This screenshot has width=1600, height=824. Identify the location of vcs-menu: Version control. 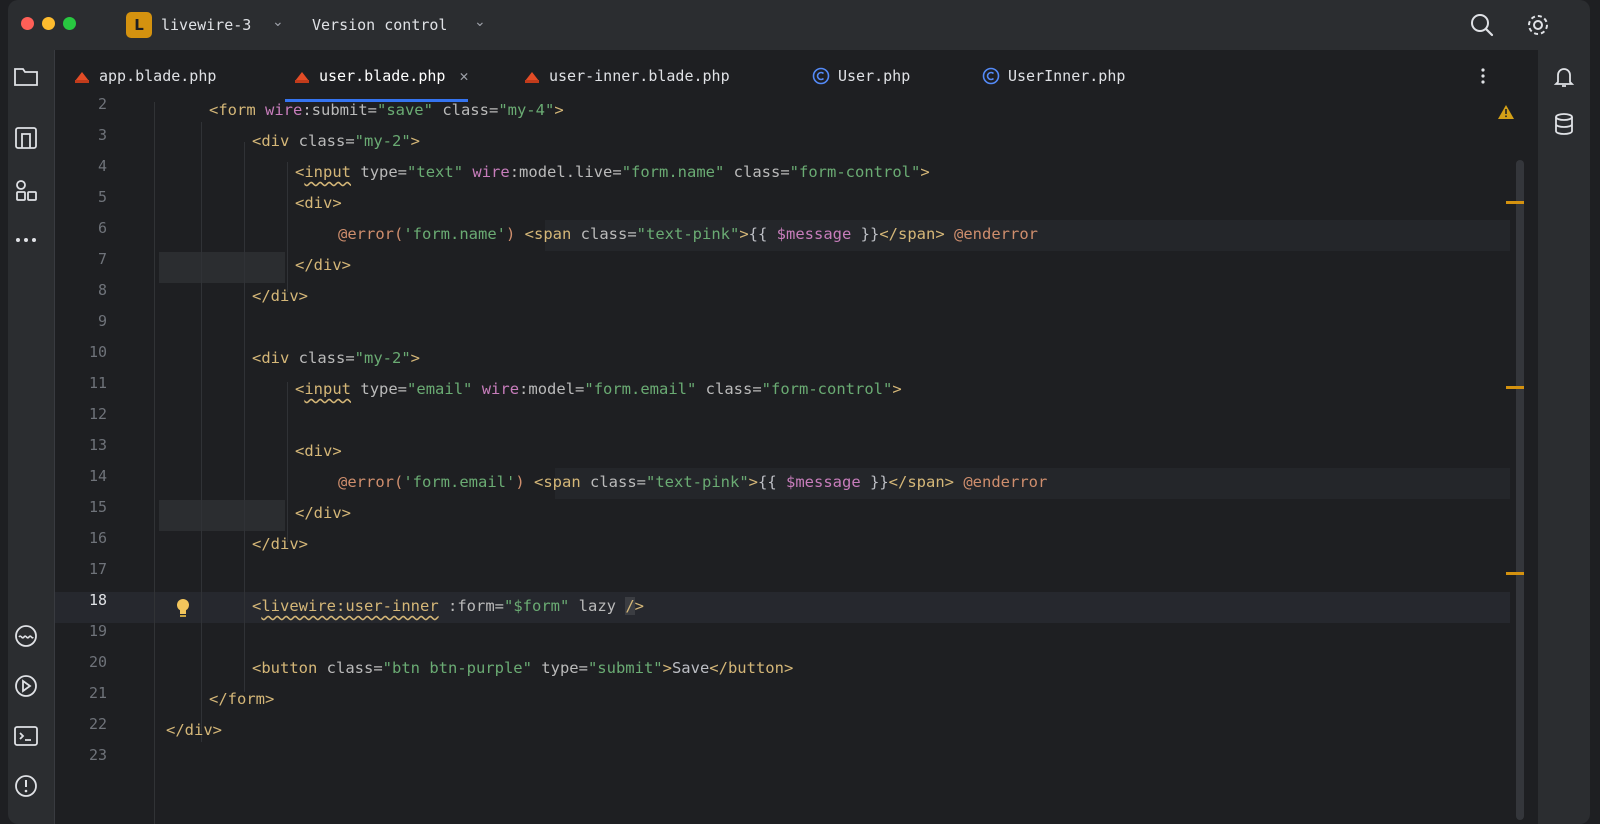
(379, 25).